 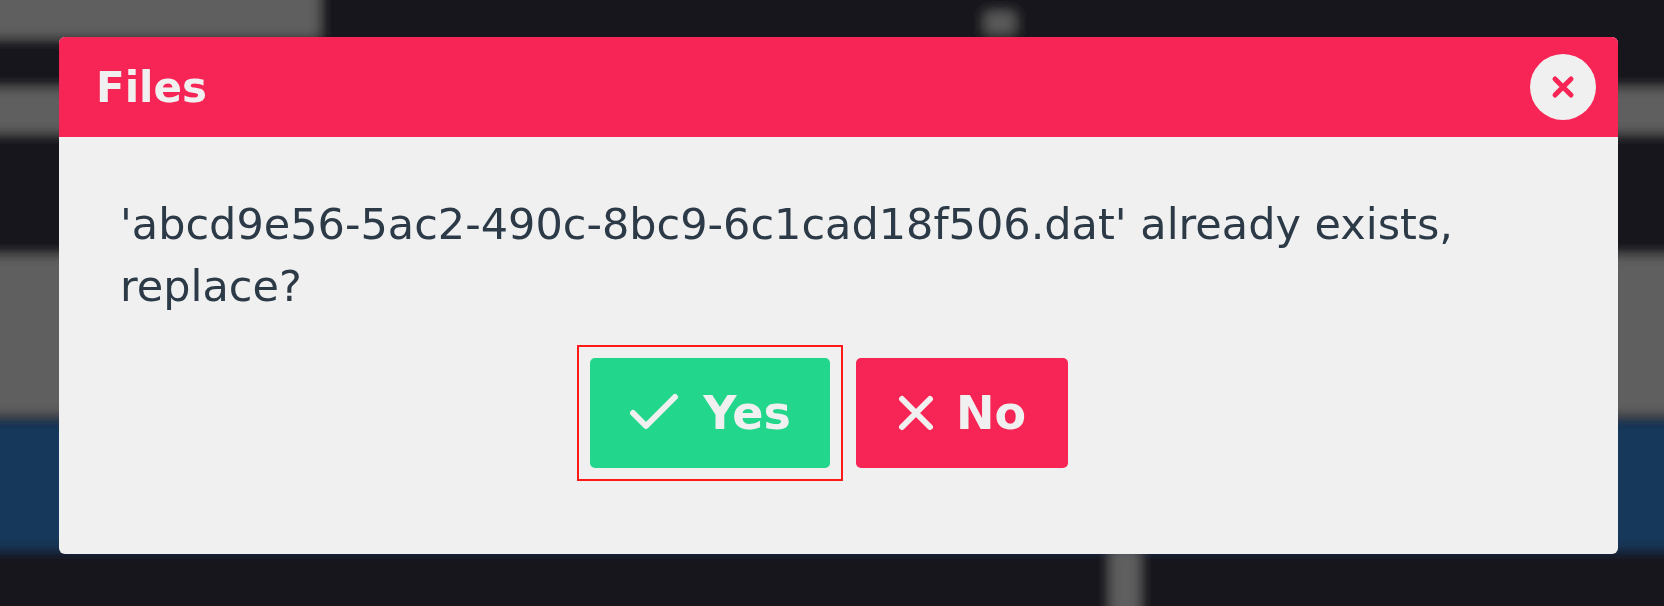 What do you see at coordinates (962, 413) in the screenshot?
I see `no-button: No` at bounding box center [962, 413].